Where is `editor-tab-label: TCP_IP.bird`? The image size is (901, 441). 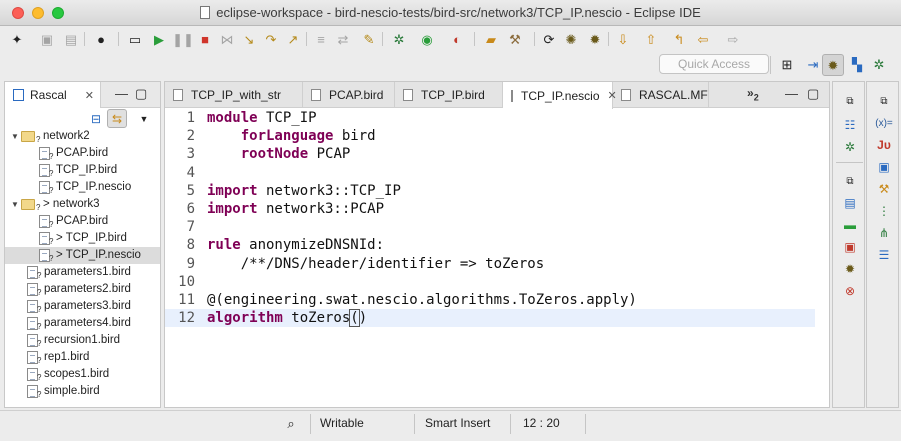 editor-tab-label: TCP_IP.bird is located at coordinates (453, 95).